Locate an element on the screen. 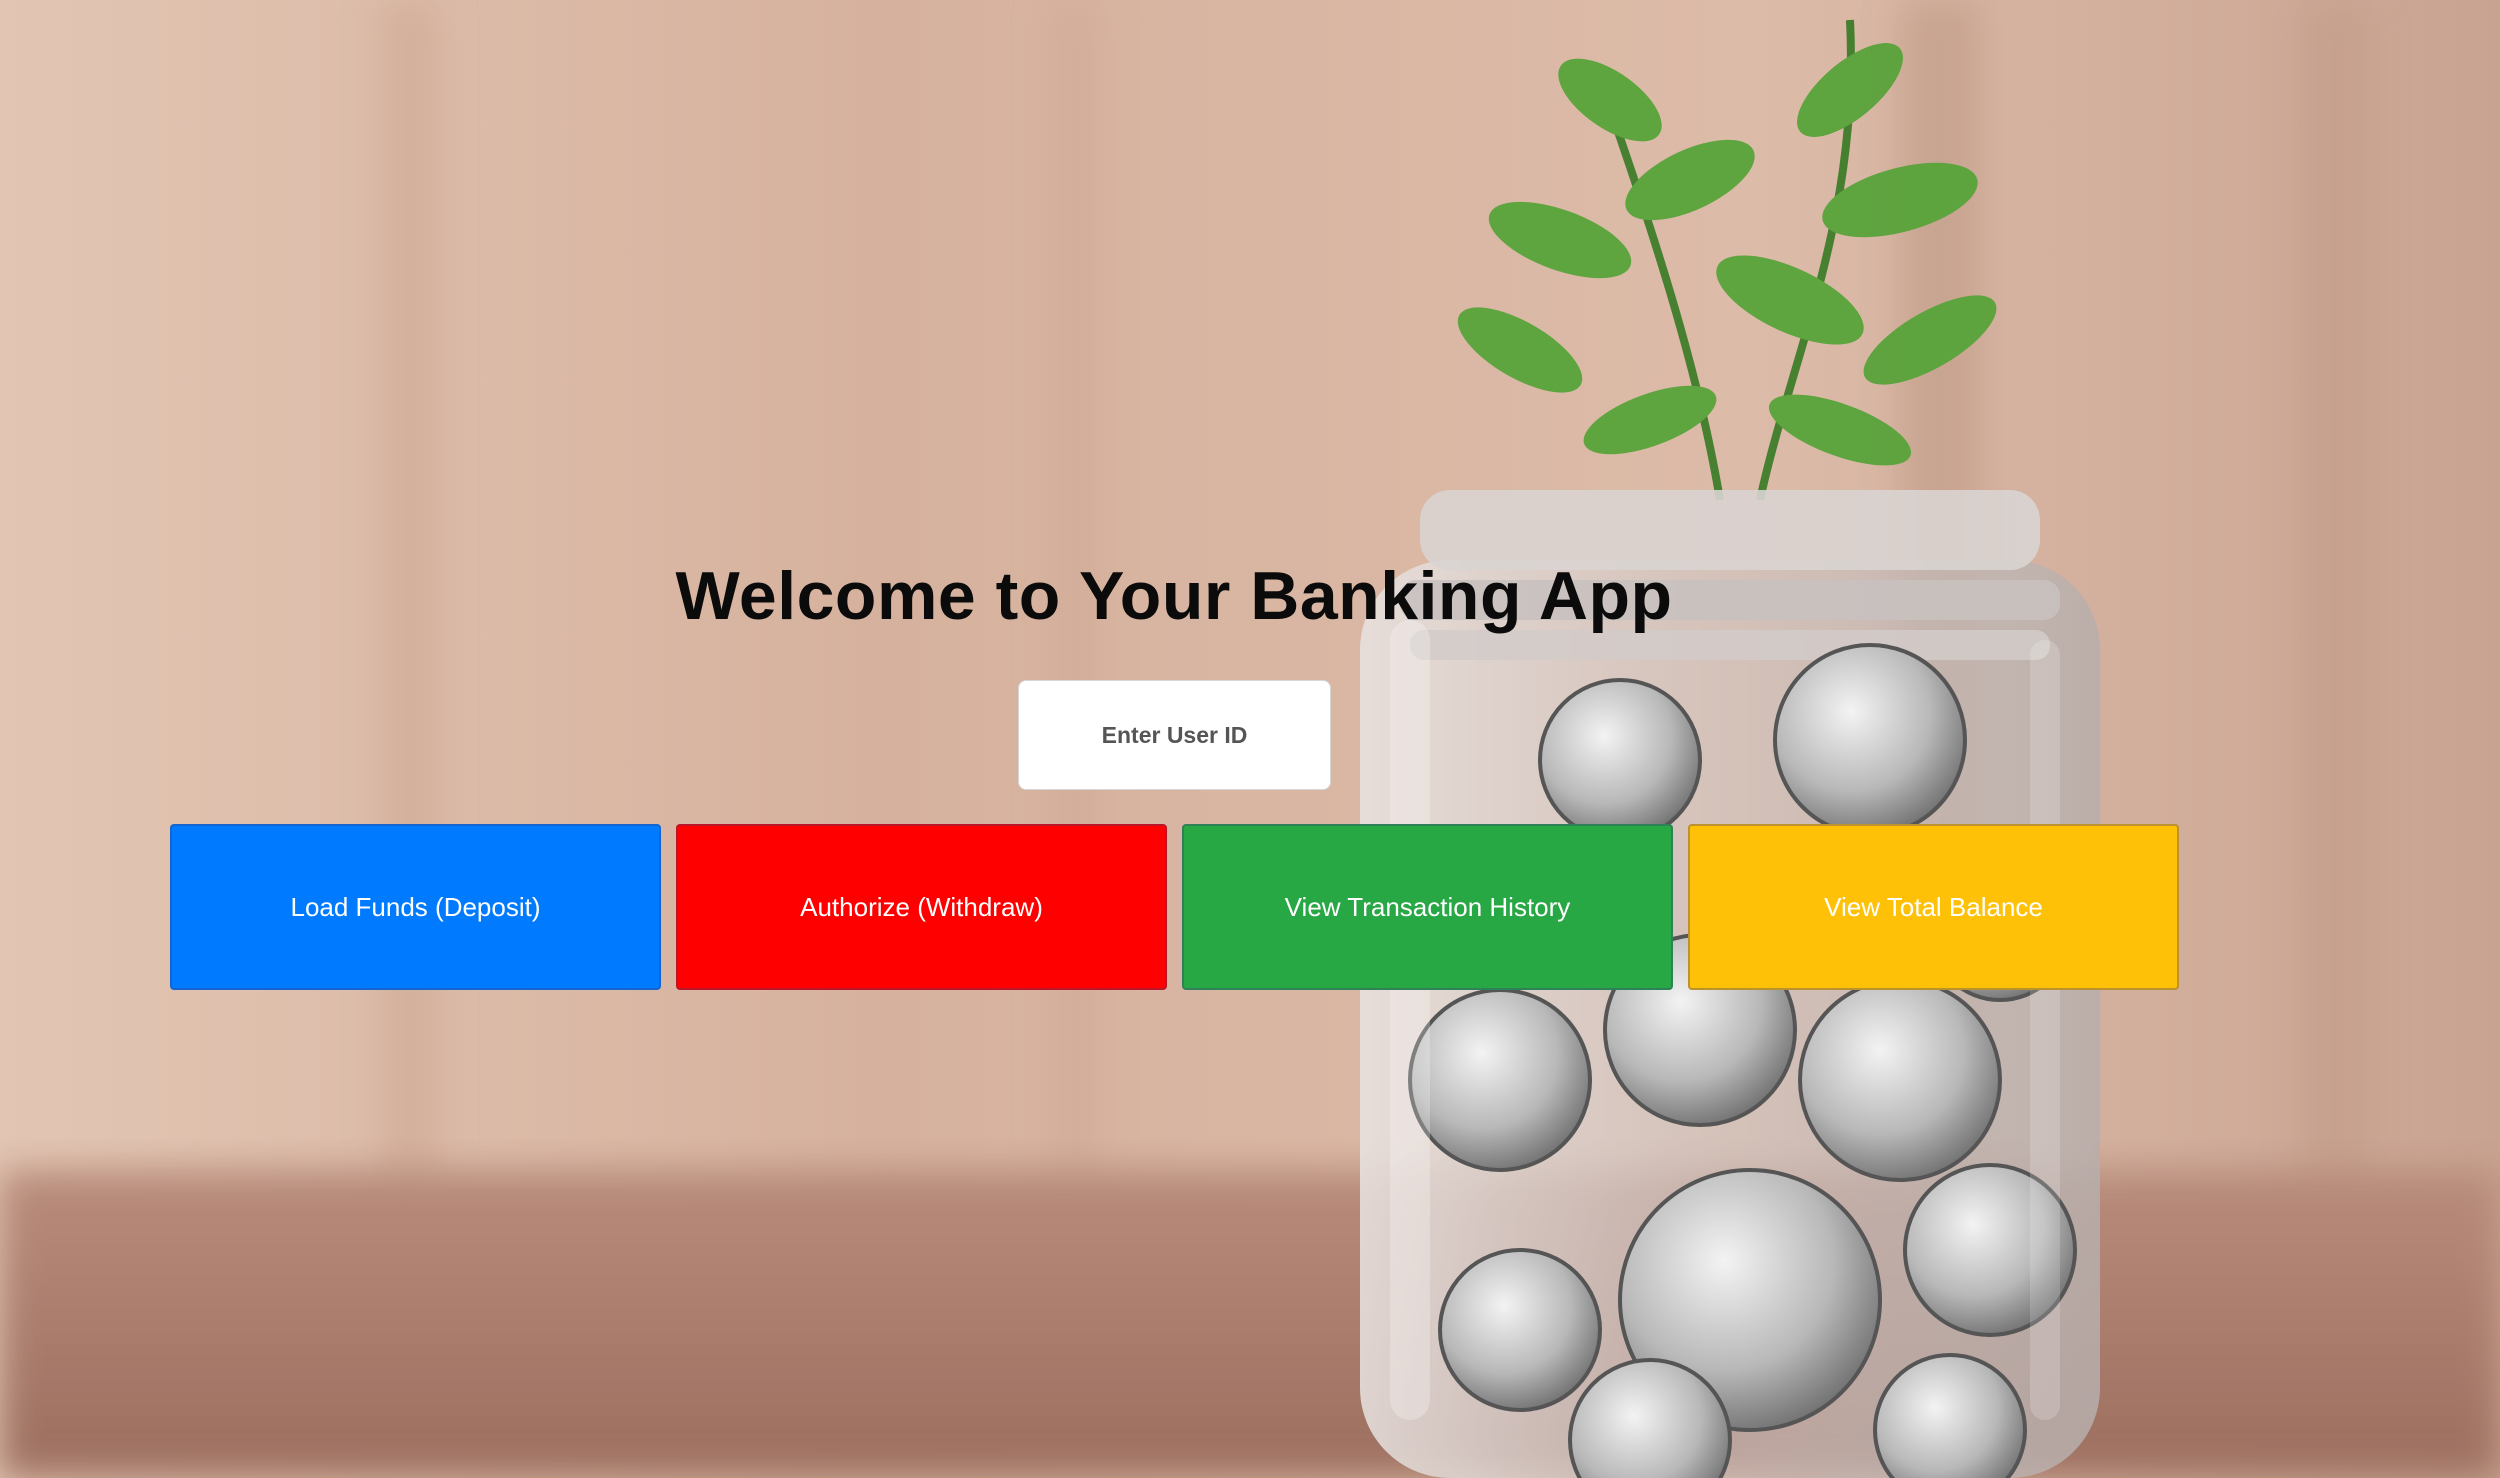  load-funds-button: Load Funds (Deposit) is located at coordinates (415, 907).